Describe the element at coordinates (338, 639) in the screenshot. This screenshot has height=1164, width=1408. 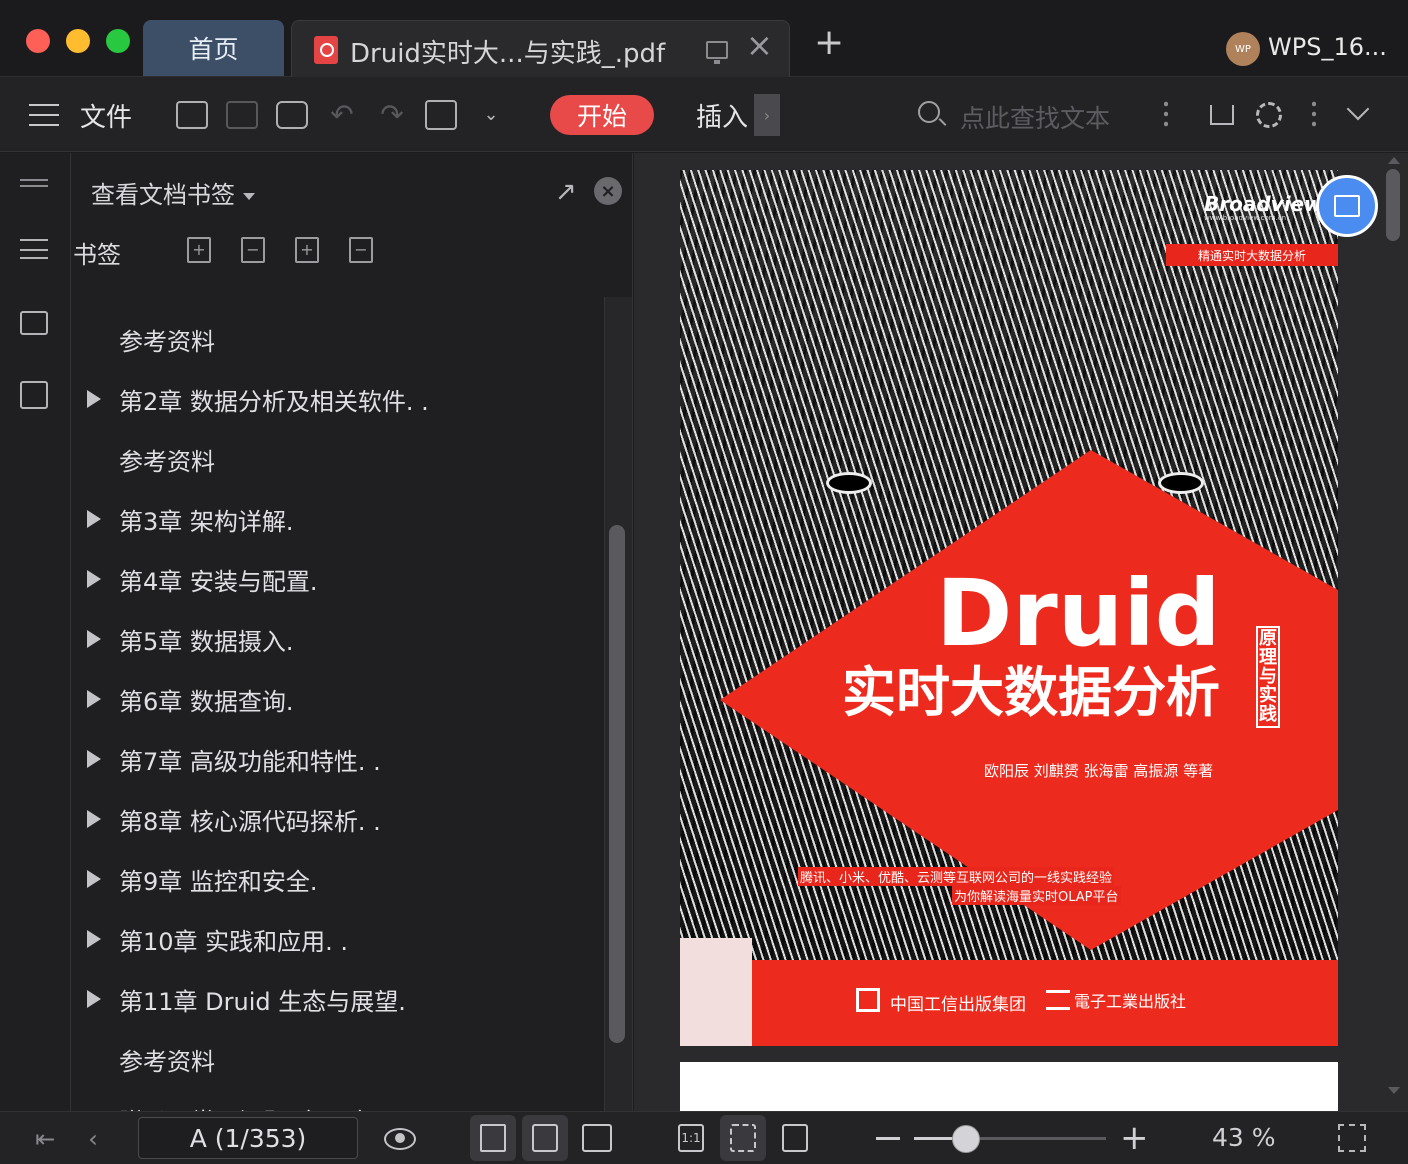
I see `bookmark-item: 第5章 数据摄入.` at that location.